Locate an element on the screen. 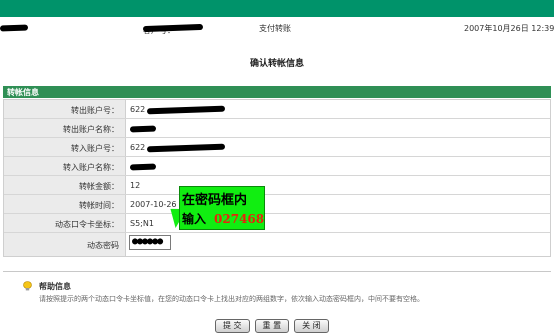 Image resolution: width=554 pixels, height=334 pixels. datetime: 2007年10月26日 12:39 is located at coordinates (509, 28).